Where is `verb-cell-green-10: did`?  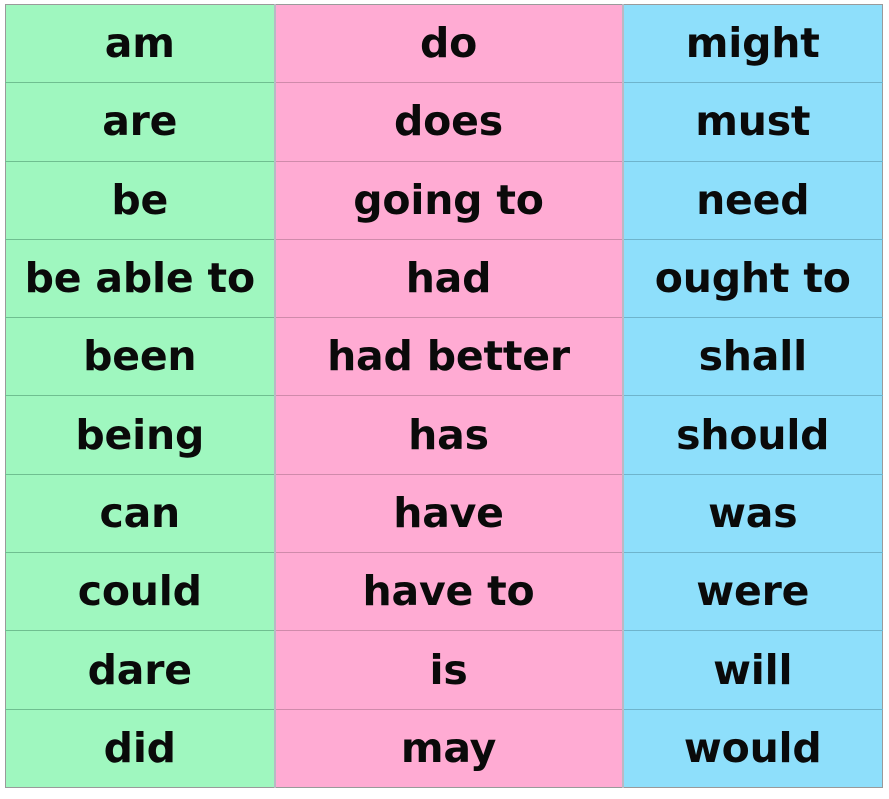
verb-cell-green-10: did is located at coordinates (140, 748).